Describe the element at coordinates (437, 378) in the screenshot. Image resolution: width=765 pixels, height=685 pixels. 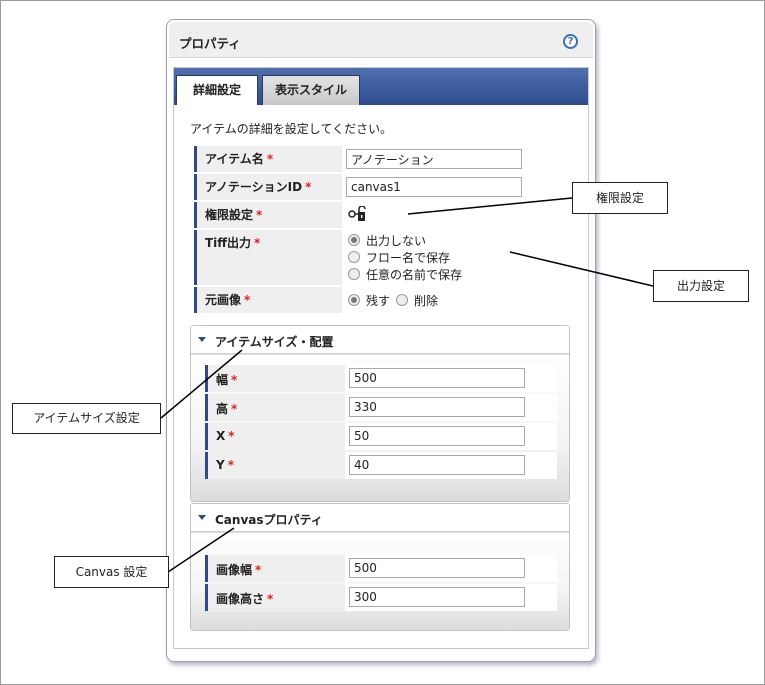
I see `width-input` at that location.